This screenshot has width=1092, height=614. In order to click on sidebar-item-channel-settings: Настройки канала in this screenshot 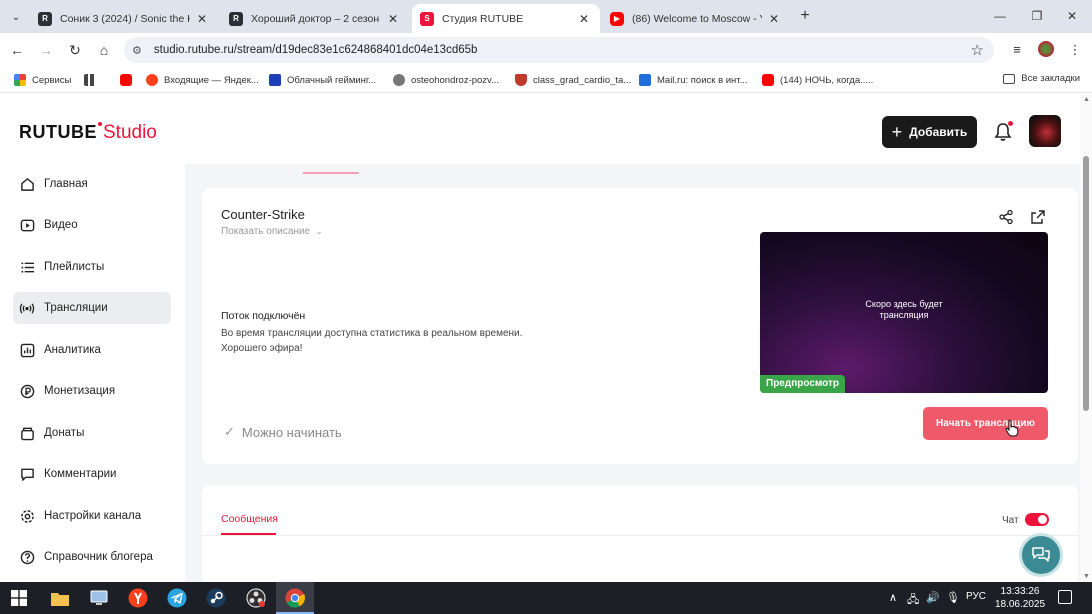, I will do `click(92, 516)`.